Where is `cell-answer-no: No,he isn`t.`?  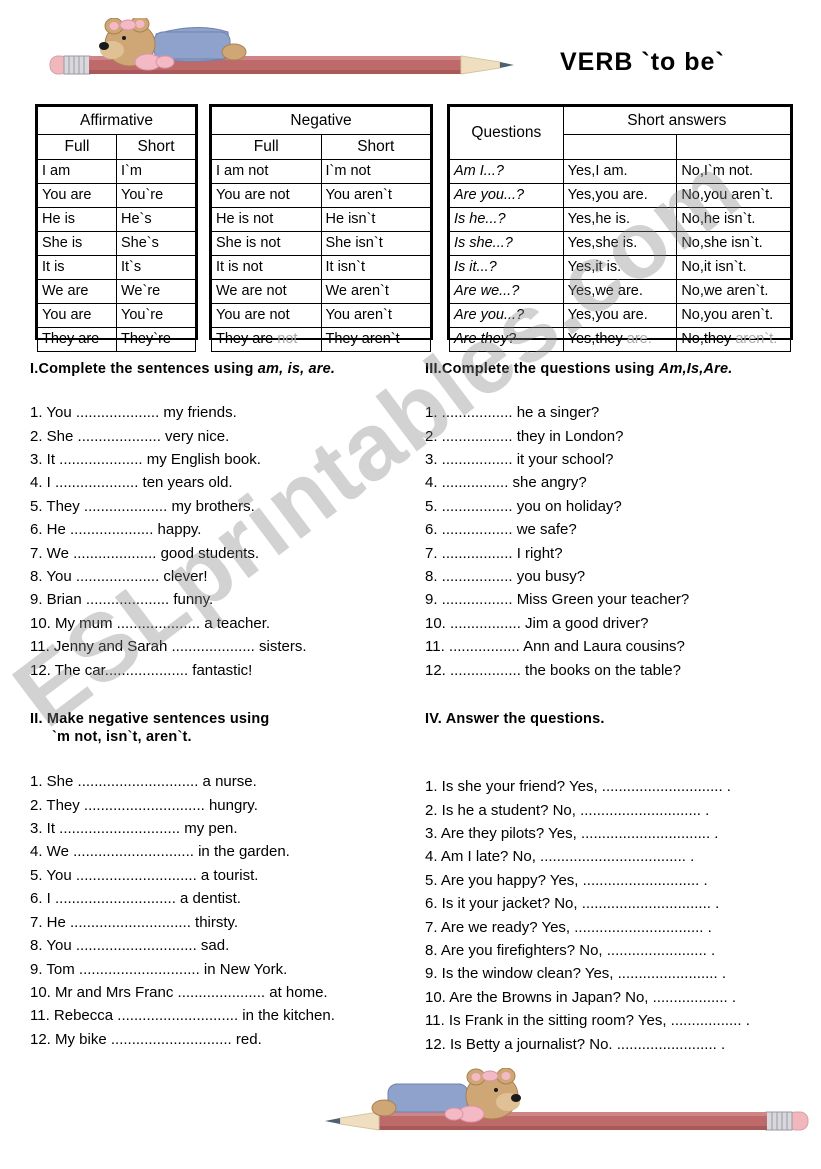
cell-answer-no: No,he isn`t. is located at coordinates (733, 219).